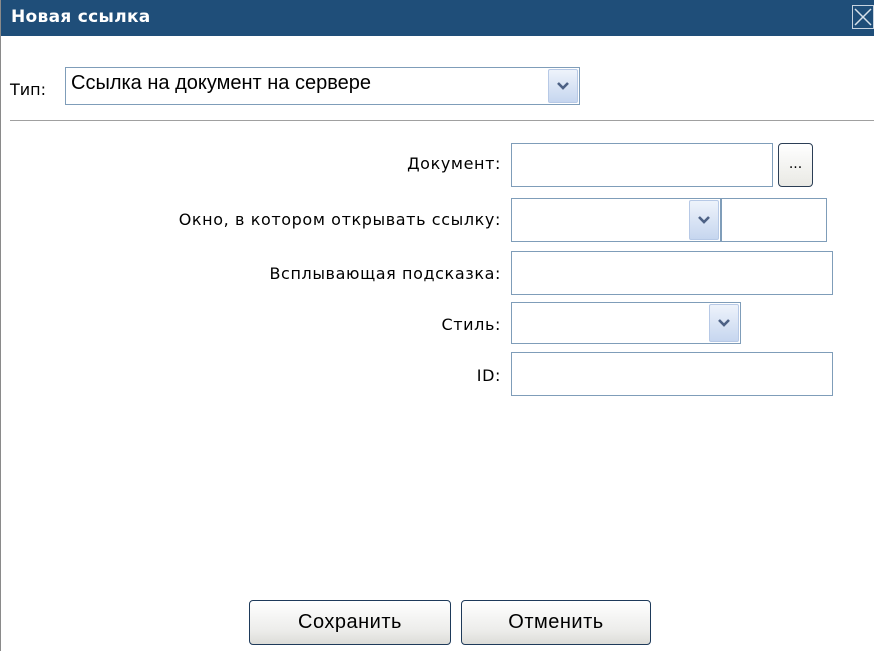 This screenshot has width=874, height=651. I want to click on close-icon, so click(863, 17).